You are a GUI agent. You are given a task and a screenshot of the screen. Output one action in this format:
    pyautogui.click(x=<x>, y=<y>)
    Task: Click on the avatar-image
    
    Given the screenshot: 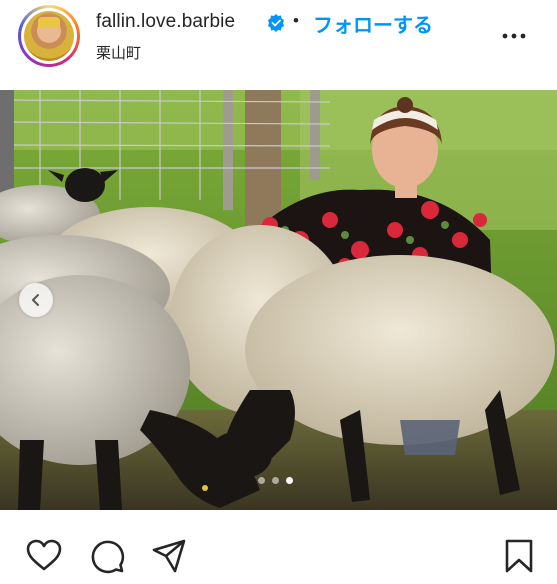 What is the action you would take?
    pyautogui.click(x=49, y=36)
    